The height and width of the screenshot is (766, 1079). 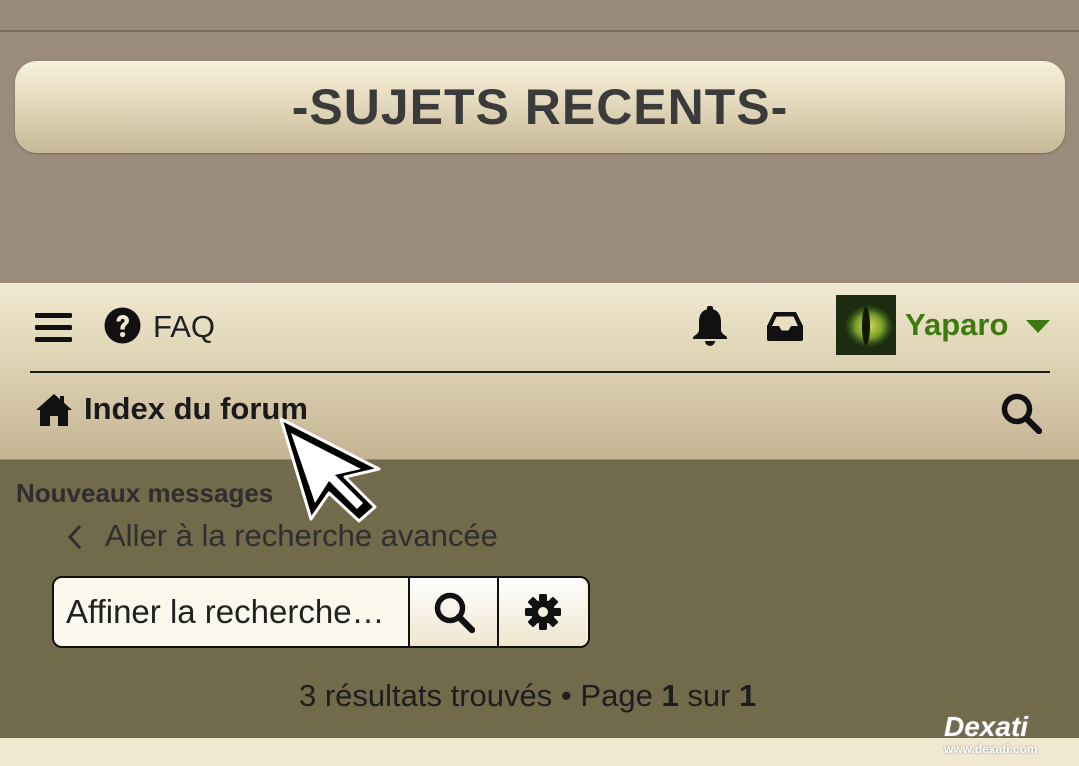 I want to click on search-box, so click(x=321, y=612).